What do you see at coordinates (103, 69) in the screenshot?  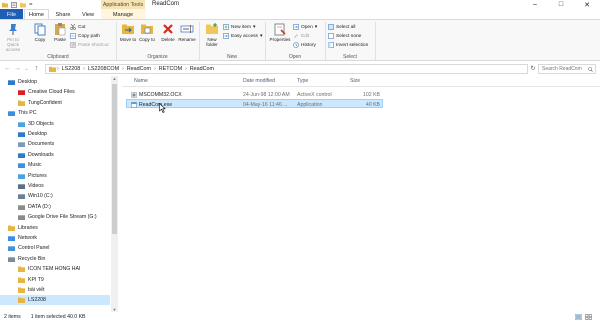 I see `breadcrumb-ls2208com: LS2208COM` at bounding box center [103, 69].